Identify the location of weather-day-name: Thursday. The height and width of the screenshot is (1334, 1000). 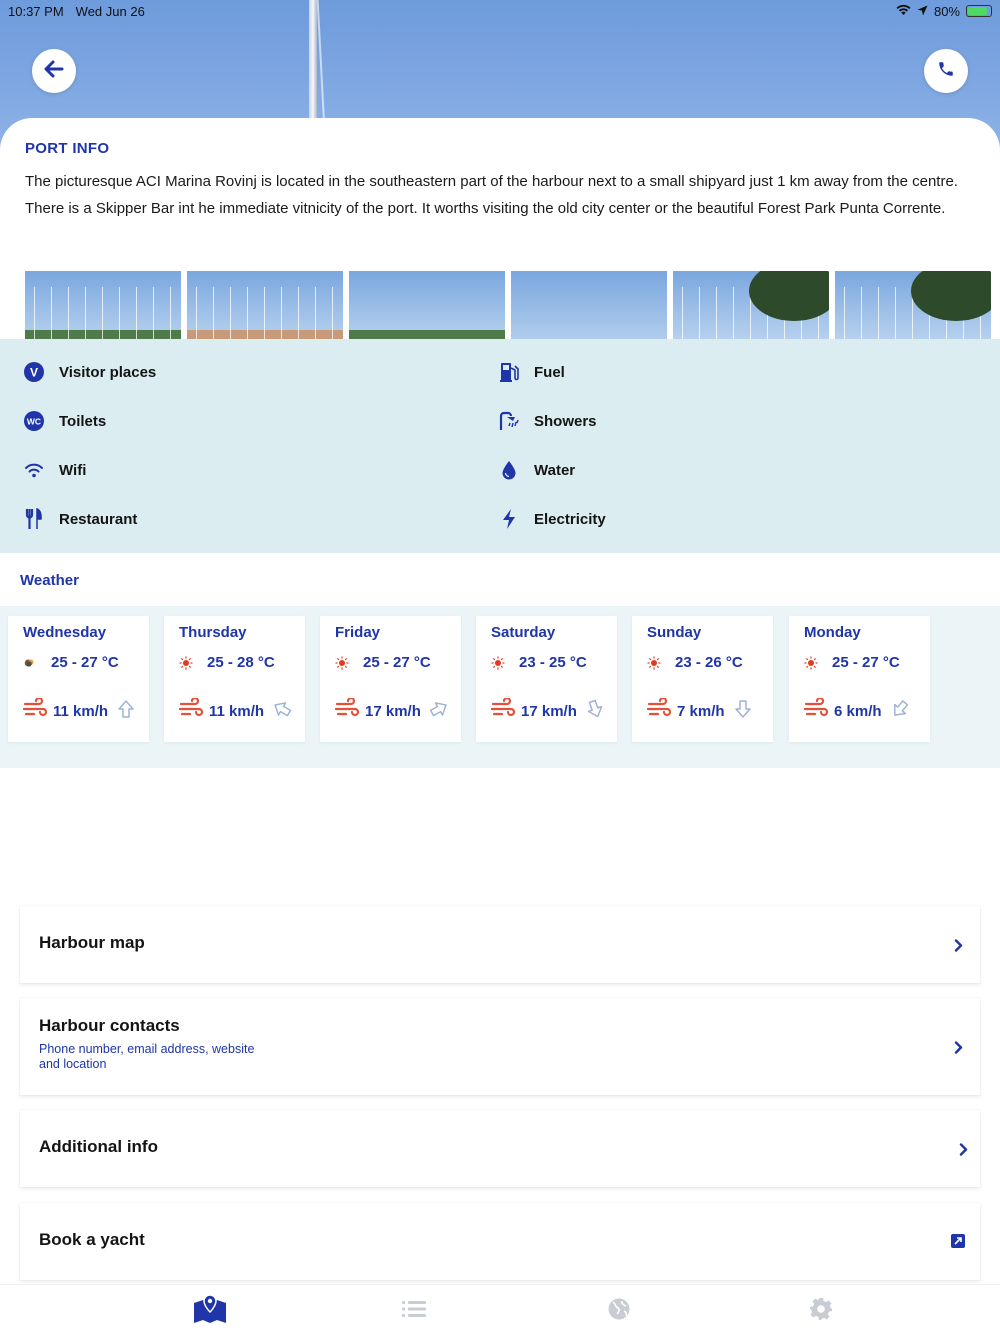
(213, 632).